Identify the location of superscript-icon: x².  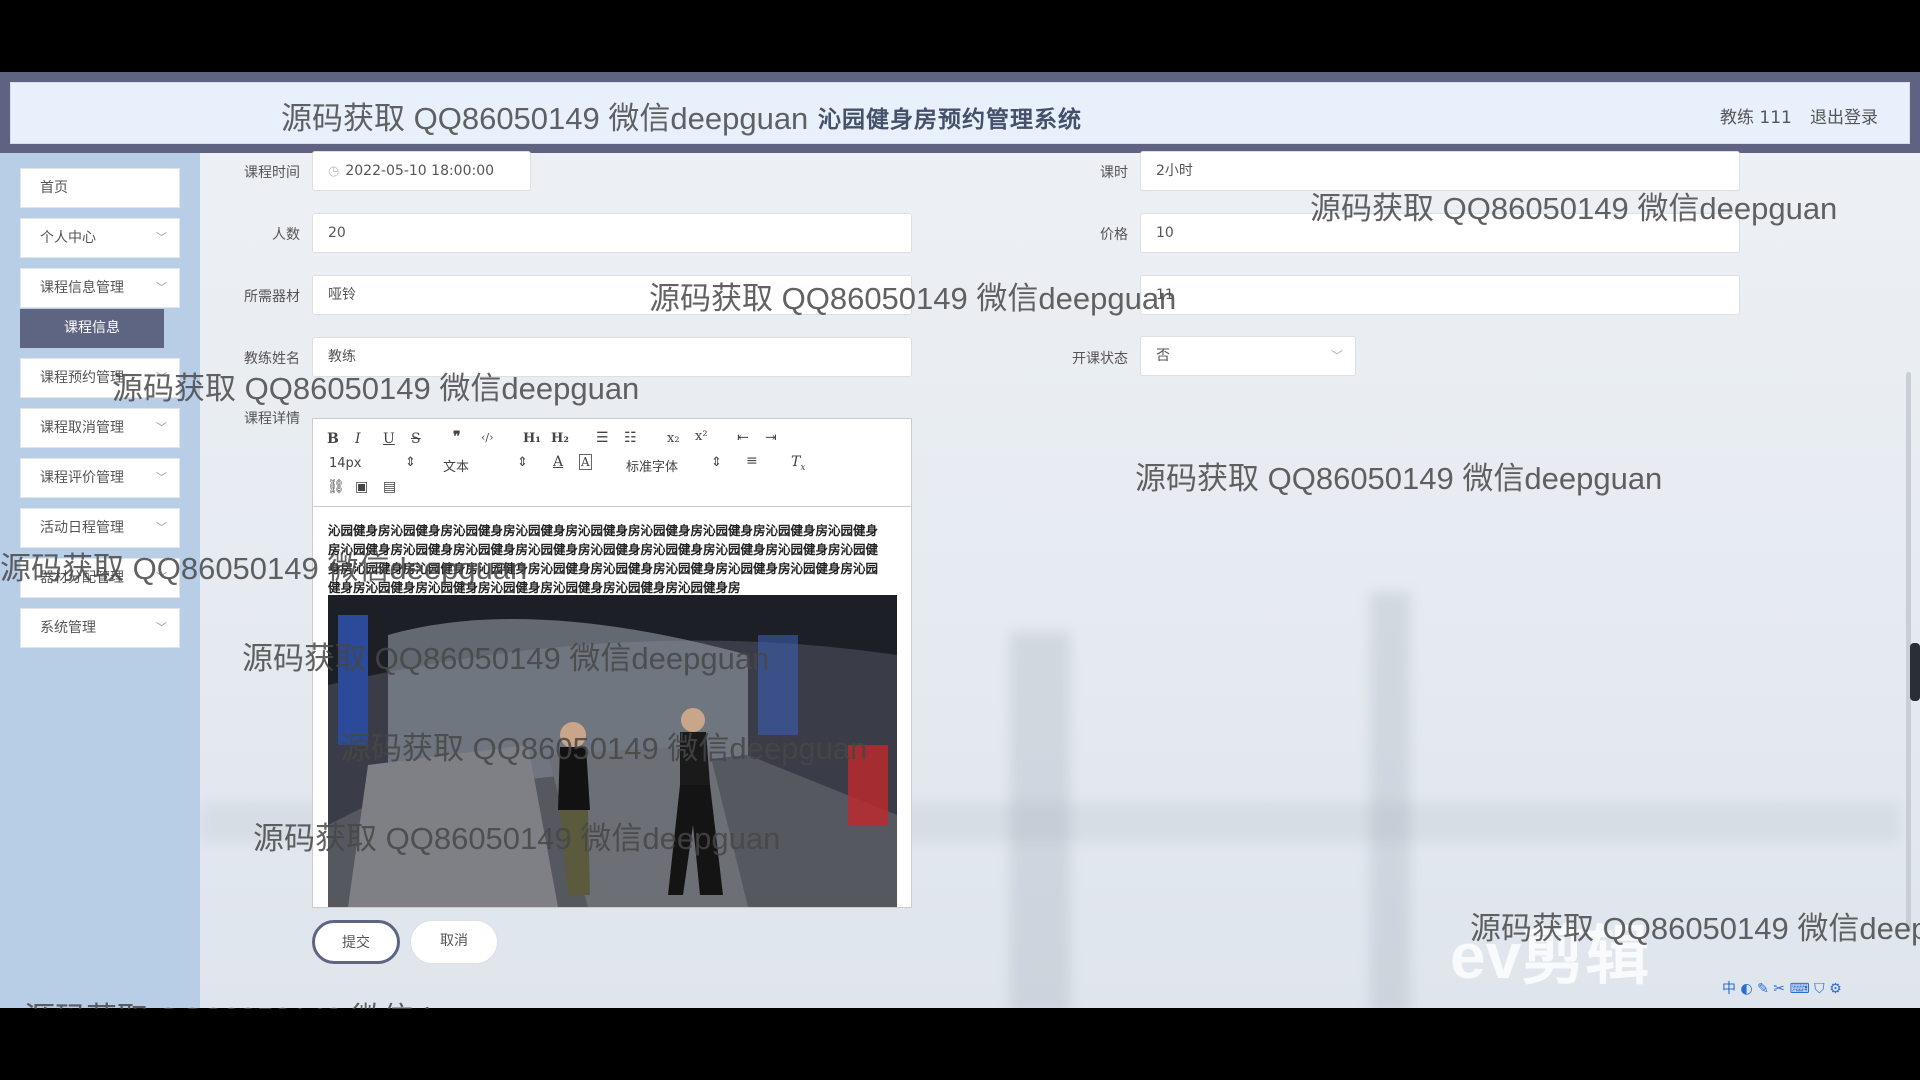
(701, 436).